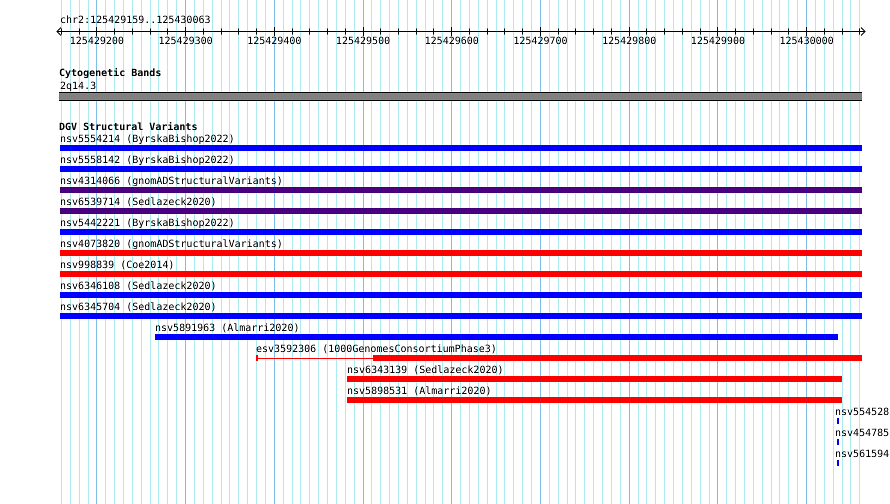  Describe the element at coordinates (117, 265) in the screenshot. I see `variant-label: nsv998839 (Coe2014)` at that location.